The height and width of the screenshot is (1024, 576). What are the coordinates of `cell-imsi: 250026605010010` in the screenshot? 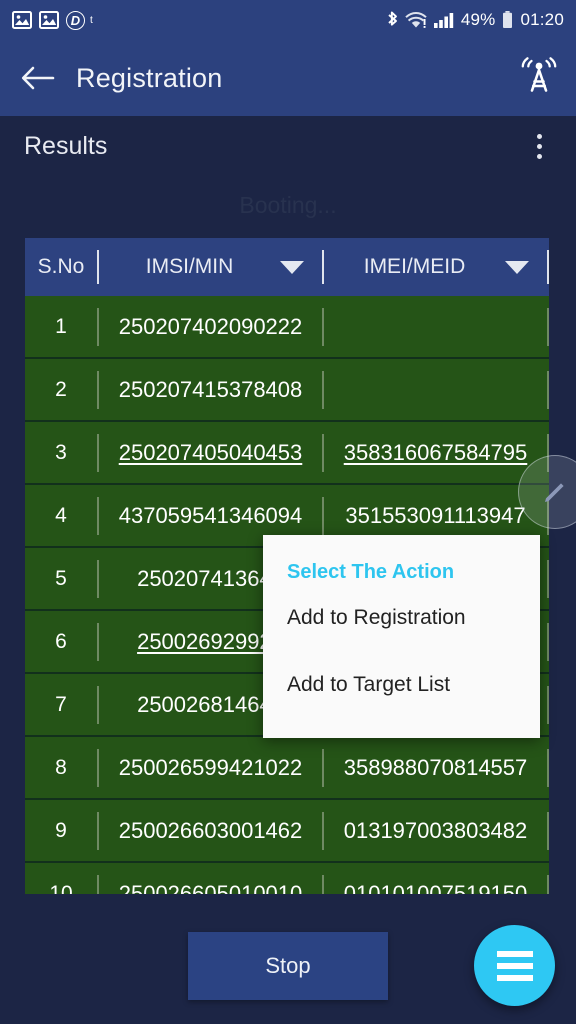 It's located at (210, 888).